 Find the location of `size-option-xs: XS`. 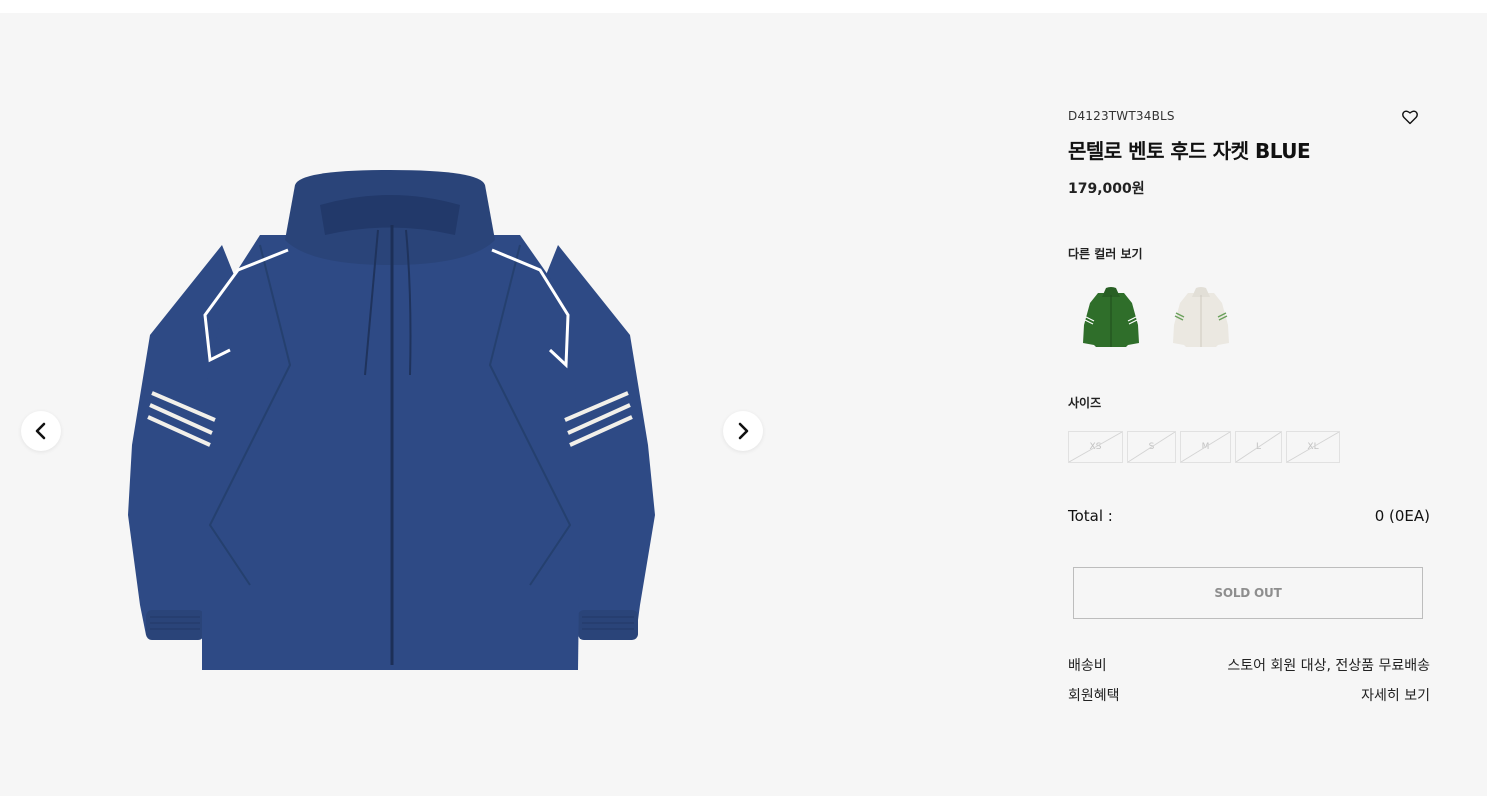

size-option-xs: XS is located at coordinates (1095, 447).